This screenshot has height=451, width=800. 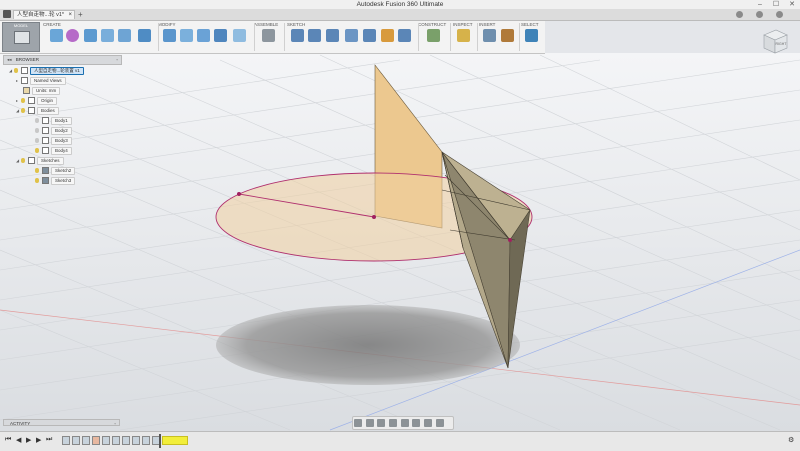 What do you see at coordinates (775, 41) in the screenshot?
I see `viewcube: RIGHT` at bounding box center [775, 41].